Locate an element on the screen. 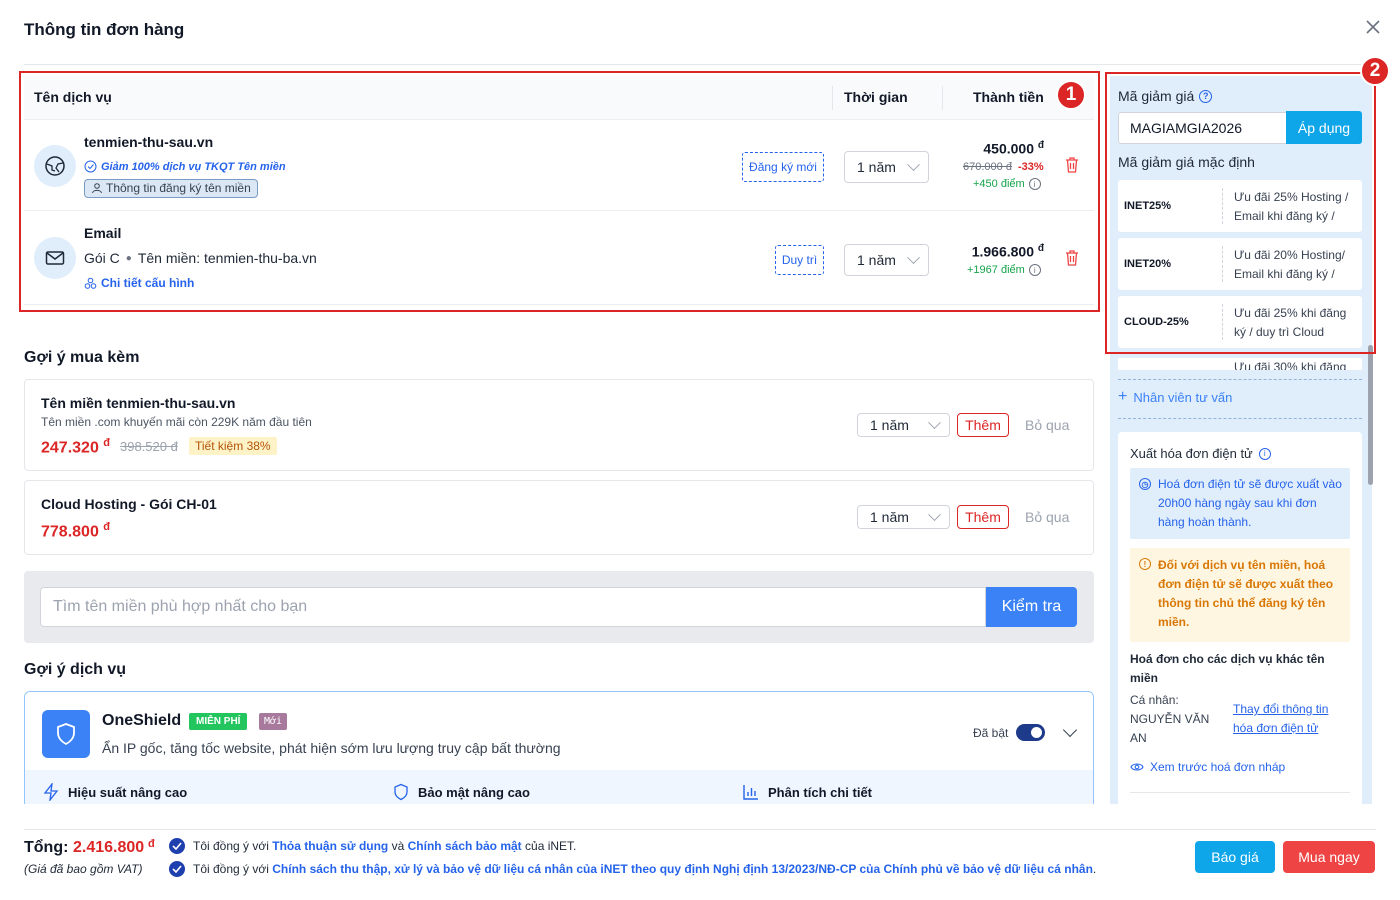 Image resolution: width=1400 pixels, height=900 pixels. oneshield-toggle is located at coordinates (1030, 732).